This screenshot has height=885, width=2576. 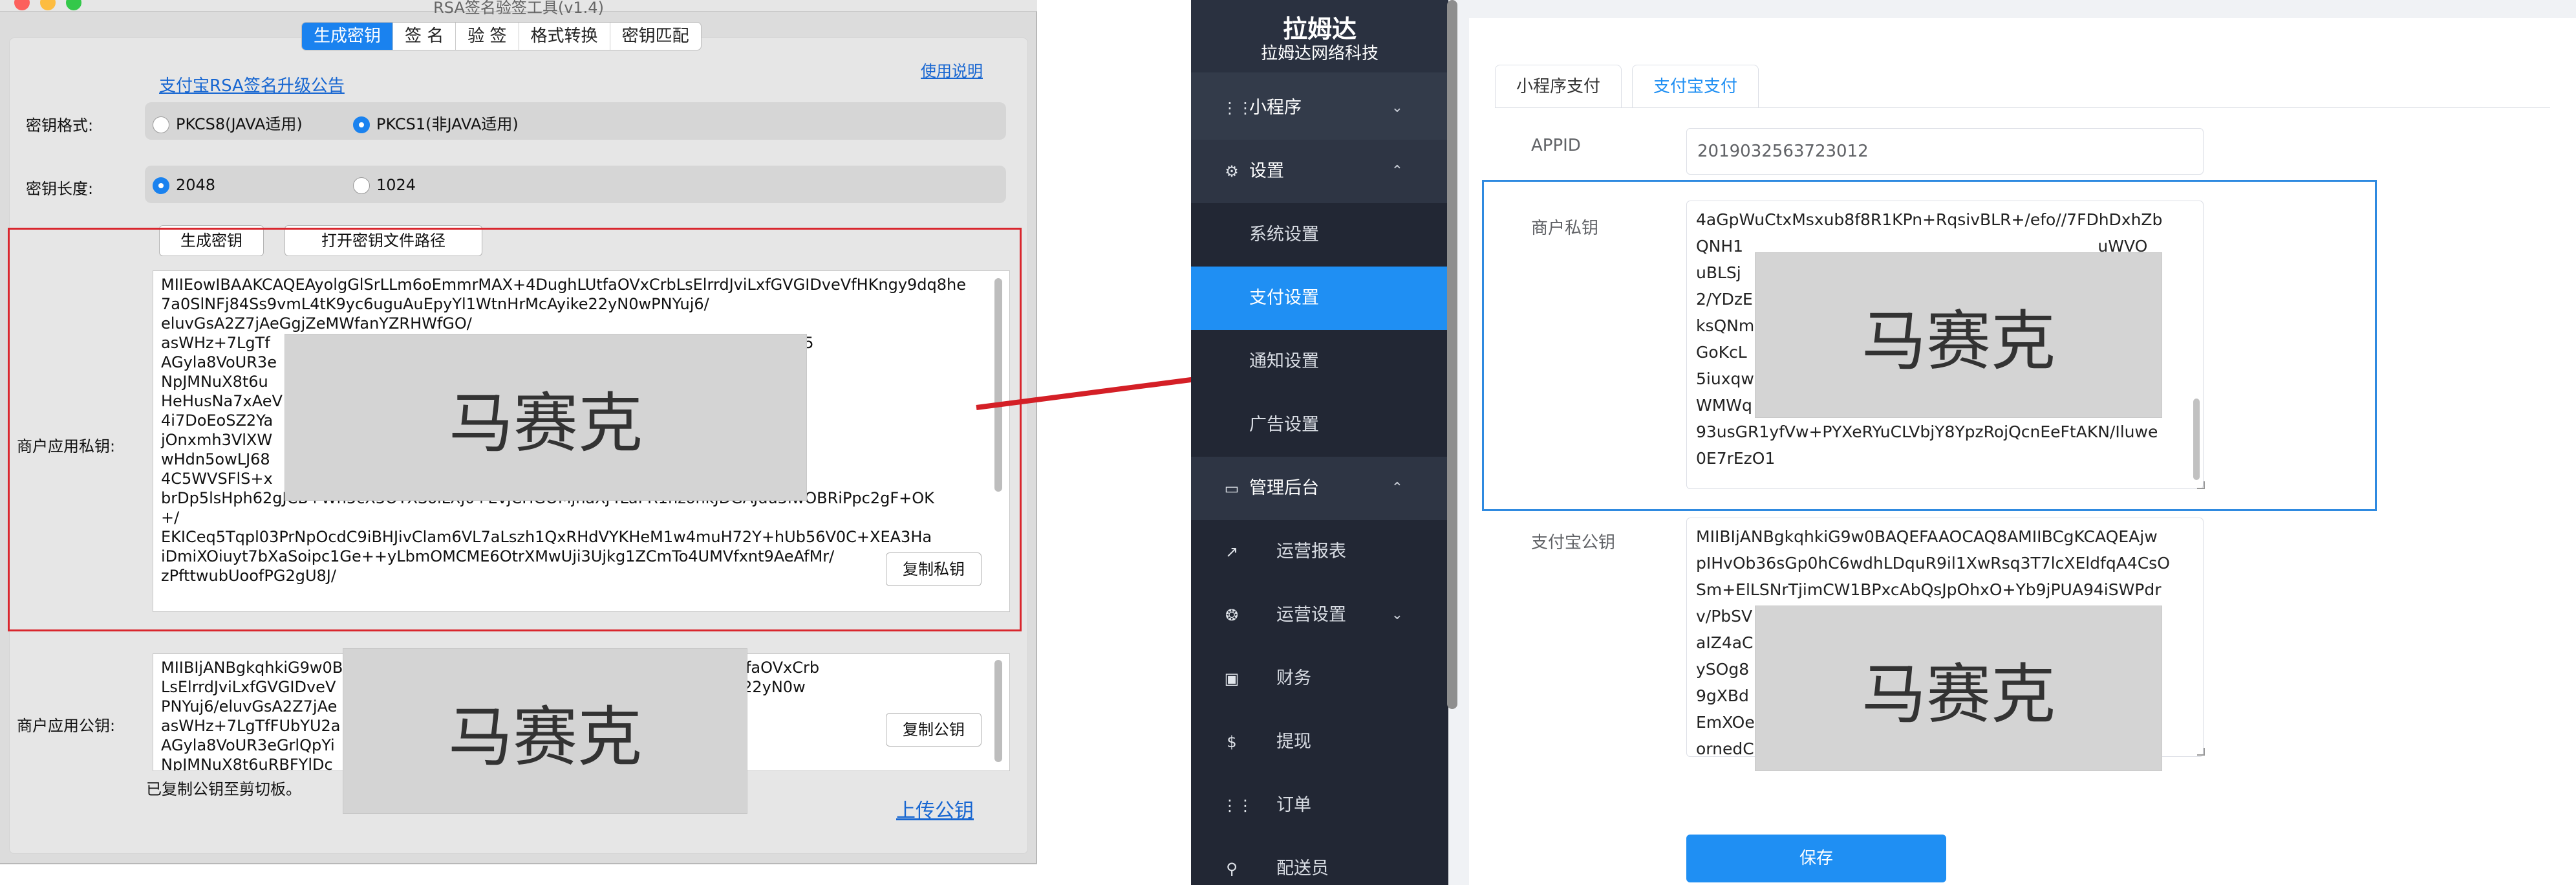 What do you see at coordinates (952, 69) in the screenshot?
I see `help-link: 使用说明` at bounding box center [952, 69].